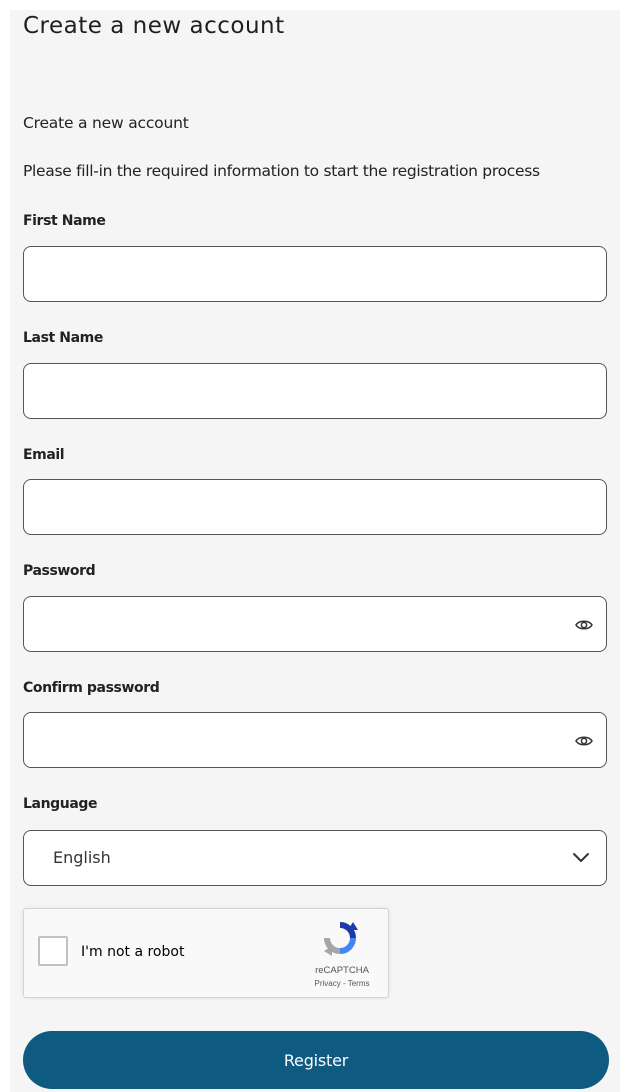 The image size is (620, 1092). Describe the element at coordinates (63, 338) in the screenshot. I see `last-name-label: Last Name` at that location.